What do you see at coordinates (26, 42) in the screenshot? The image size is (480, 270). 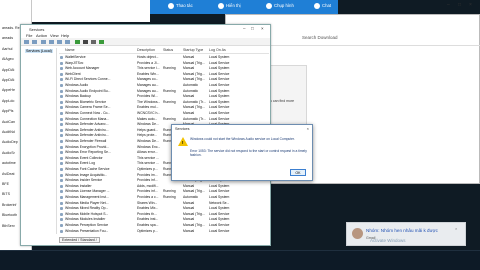 I see `back-icon` at bounding box center [26, 42].